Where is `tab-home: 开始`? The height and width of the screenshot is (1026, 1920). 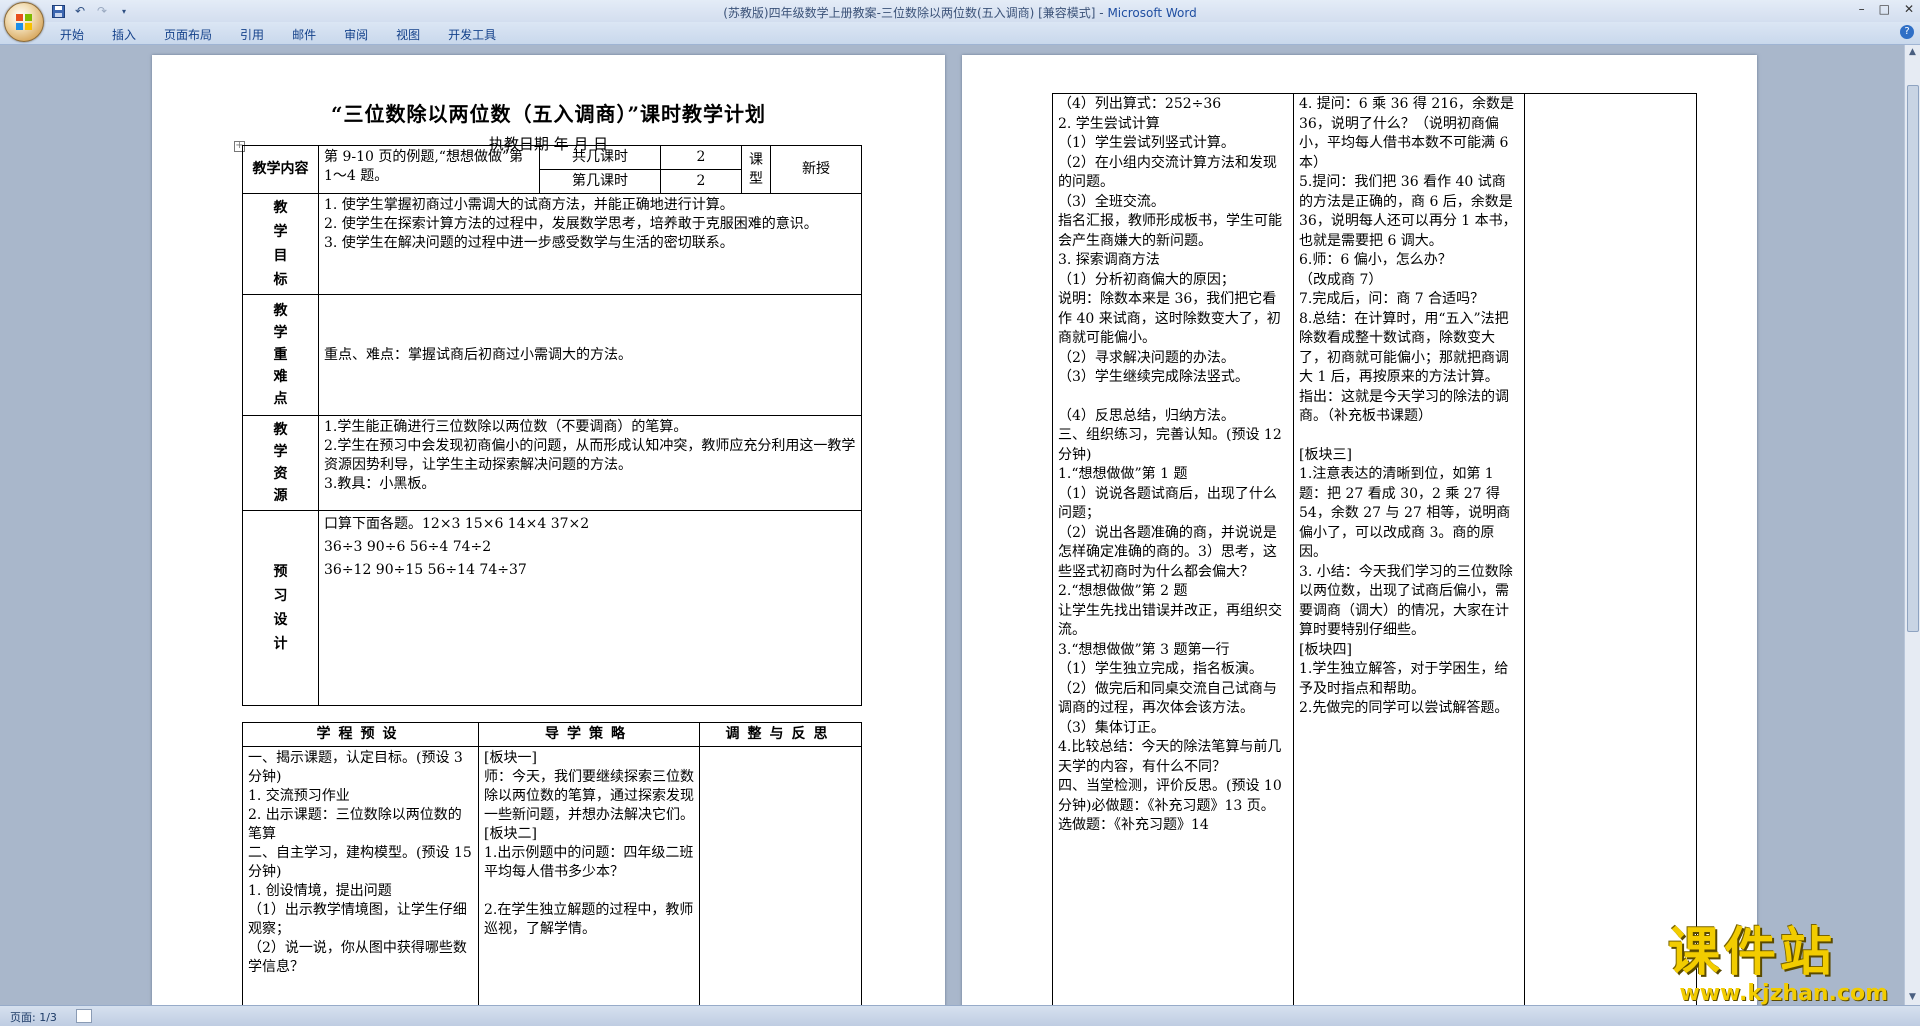 tab-home: 开始 is located at coordinates (79, 34).